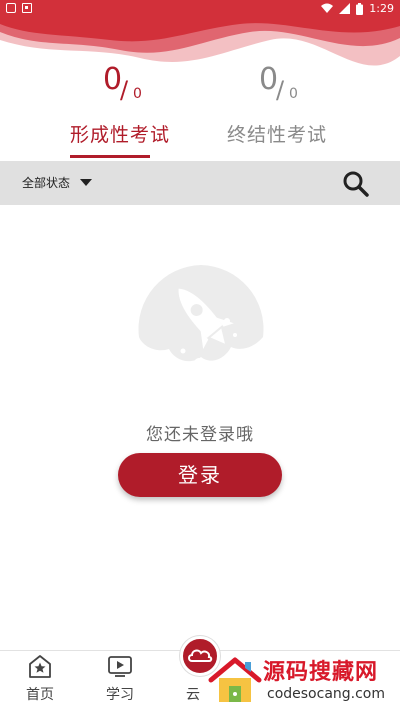 The image size is (400, 709). Describe the element at coordinates (200, 475) in the screenshot. I see `login-button: 登录` at that location.